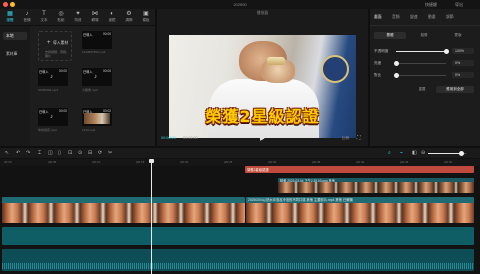 The image size is (480, 274). Describe the element at coordinates (129, 17) in the screenshot. I see `tab-adjust: ⚙ 調節` at that location.